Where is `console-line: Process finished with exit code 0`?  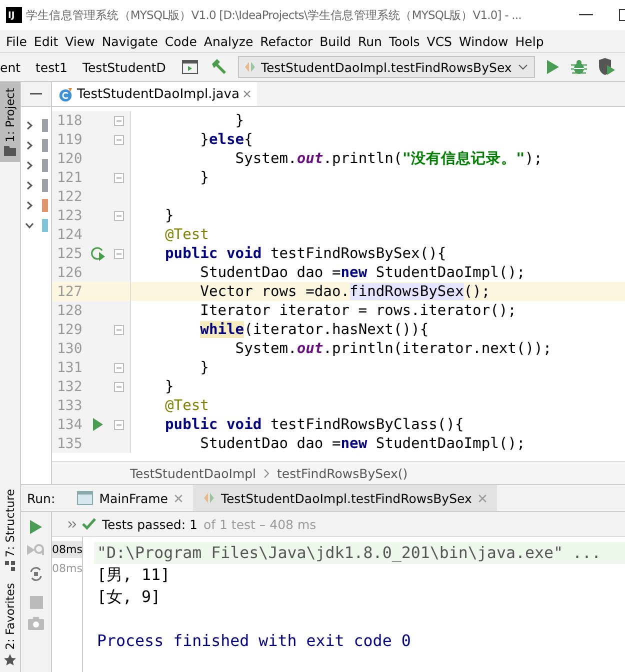 console-line: Process finished with exit code 0 is located at coordinates (254, 640).